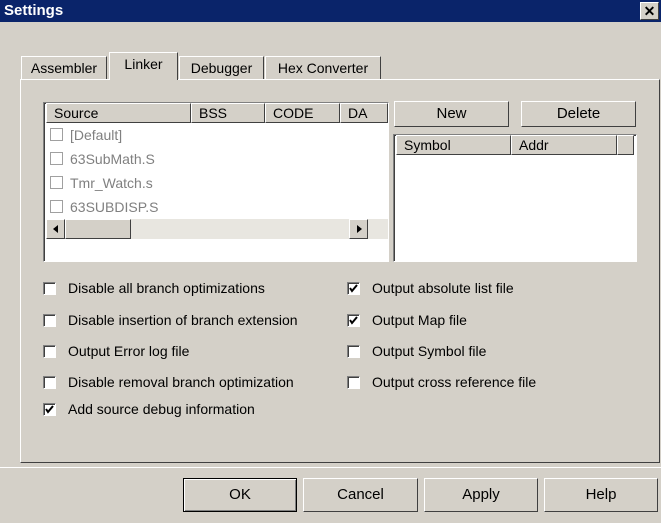 Image resolution: width=661 pixels, height=523 pixels. What do you see at coordinates (564, 145) in the screenshot?
I see `column-header-addr: Addr` at bounding box center [564, 145].